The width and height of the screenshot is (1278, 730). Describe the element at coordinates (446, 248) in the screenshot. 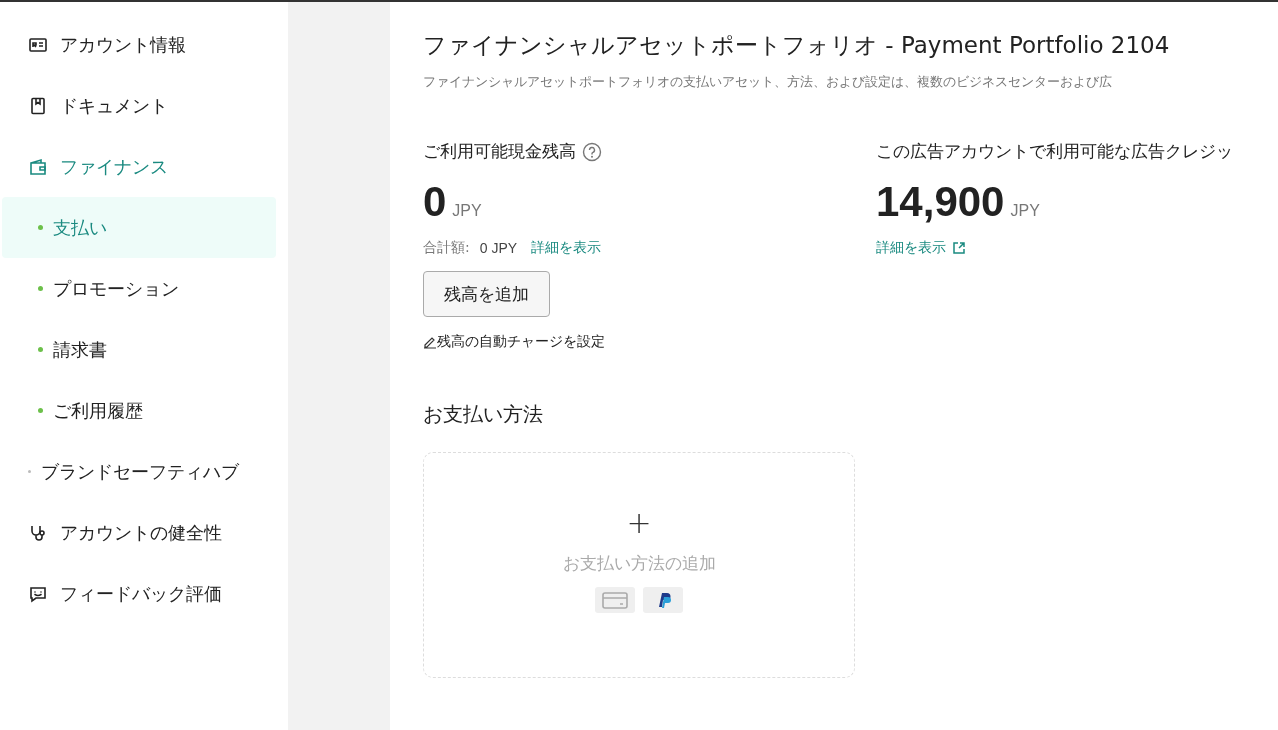

I see `total-label: 合計額:` at that location.